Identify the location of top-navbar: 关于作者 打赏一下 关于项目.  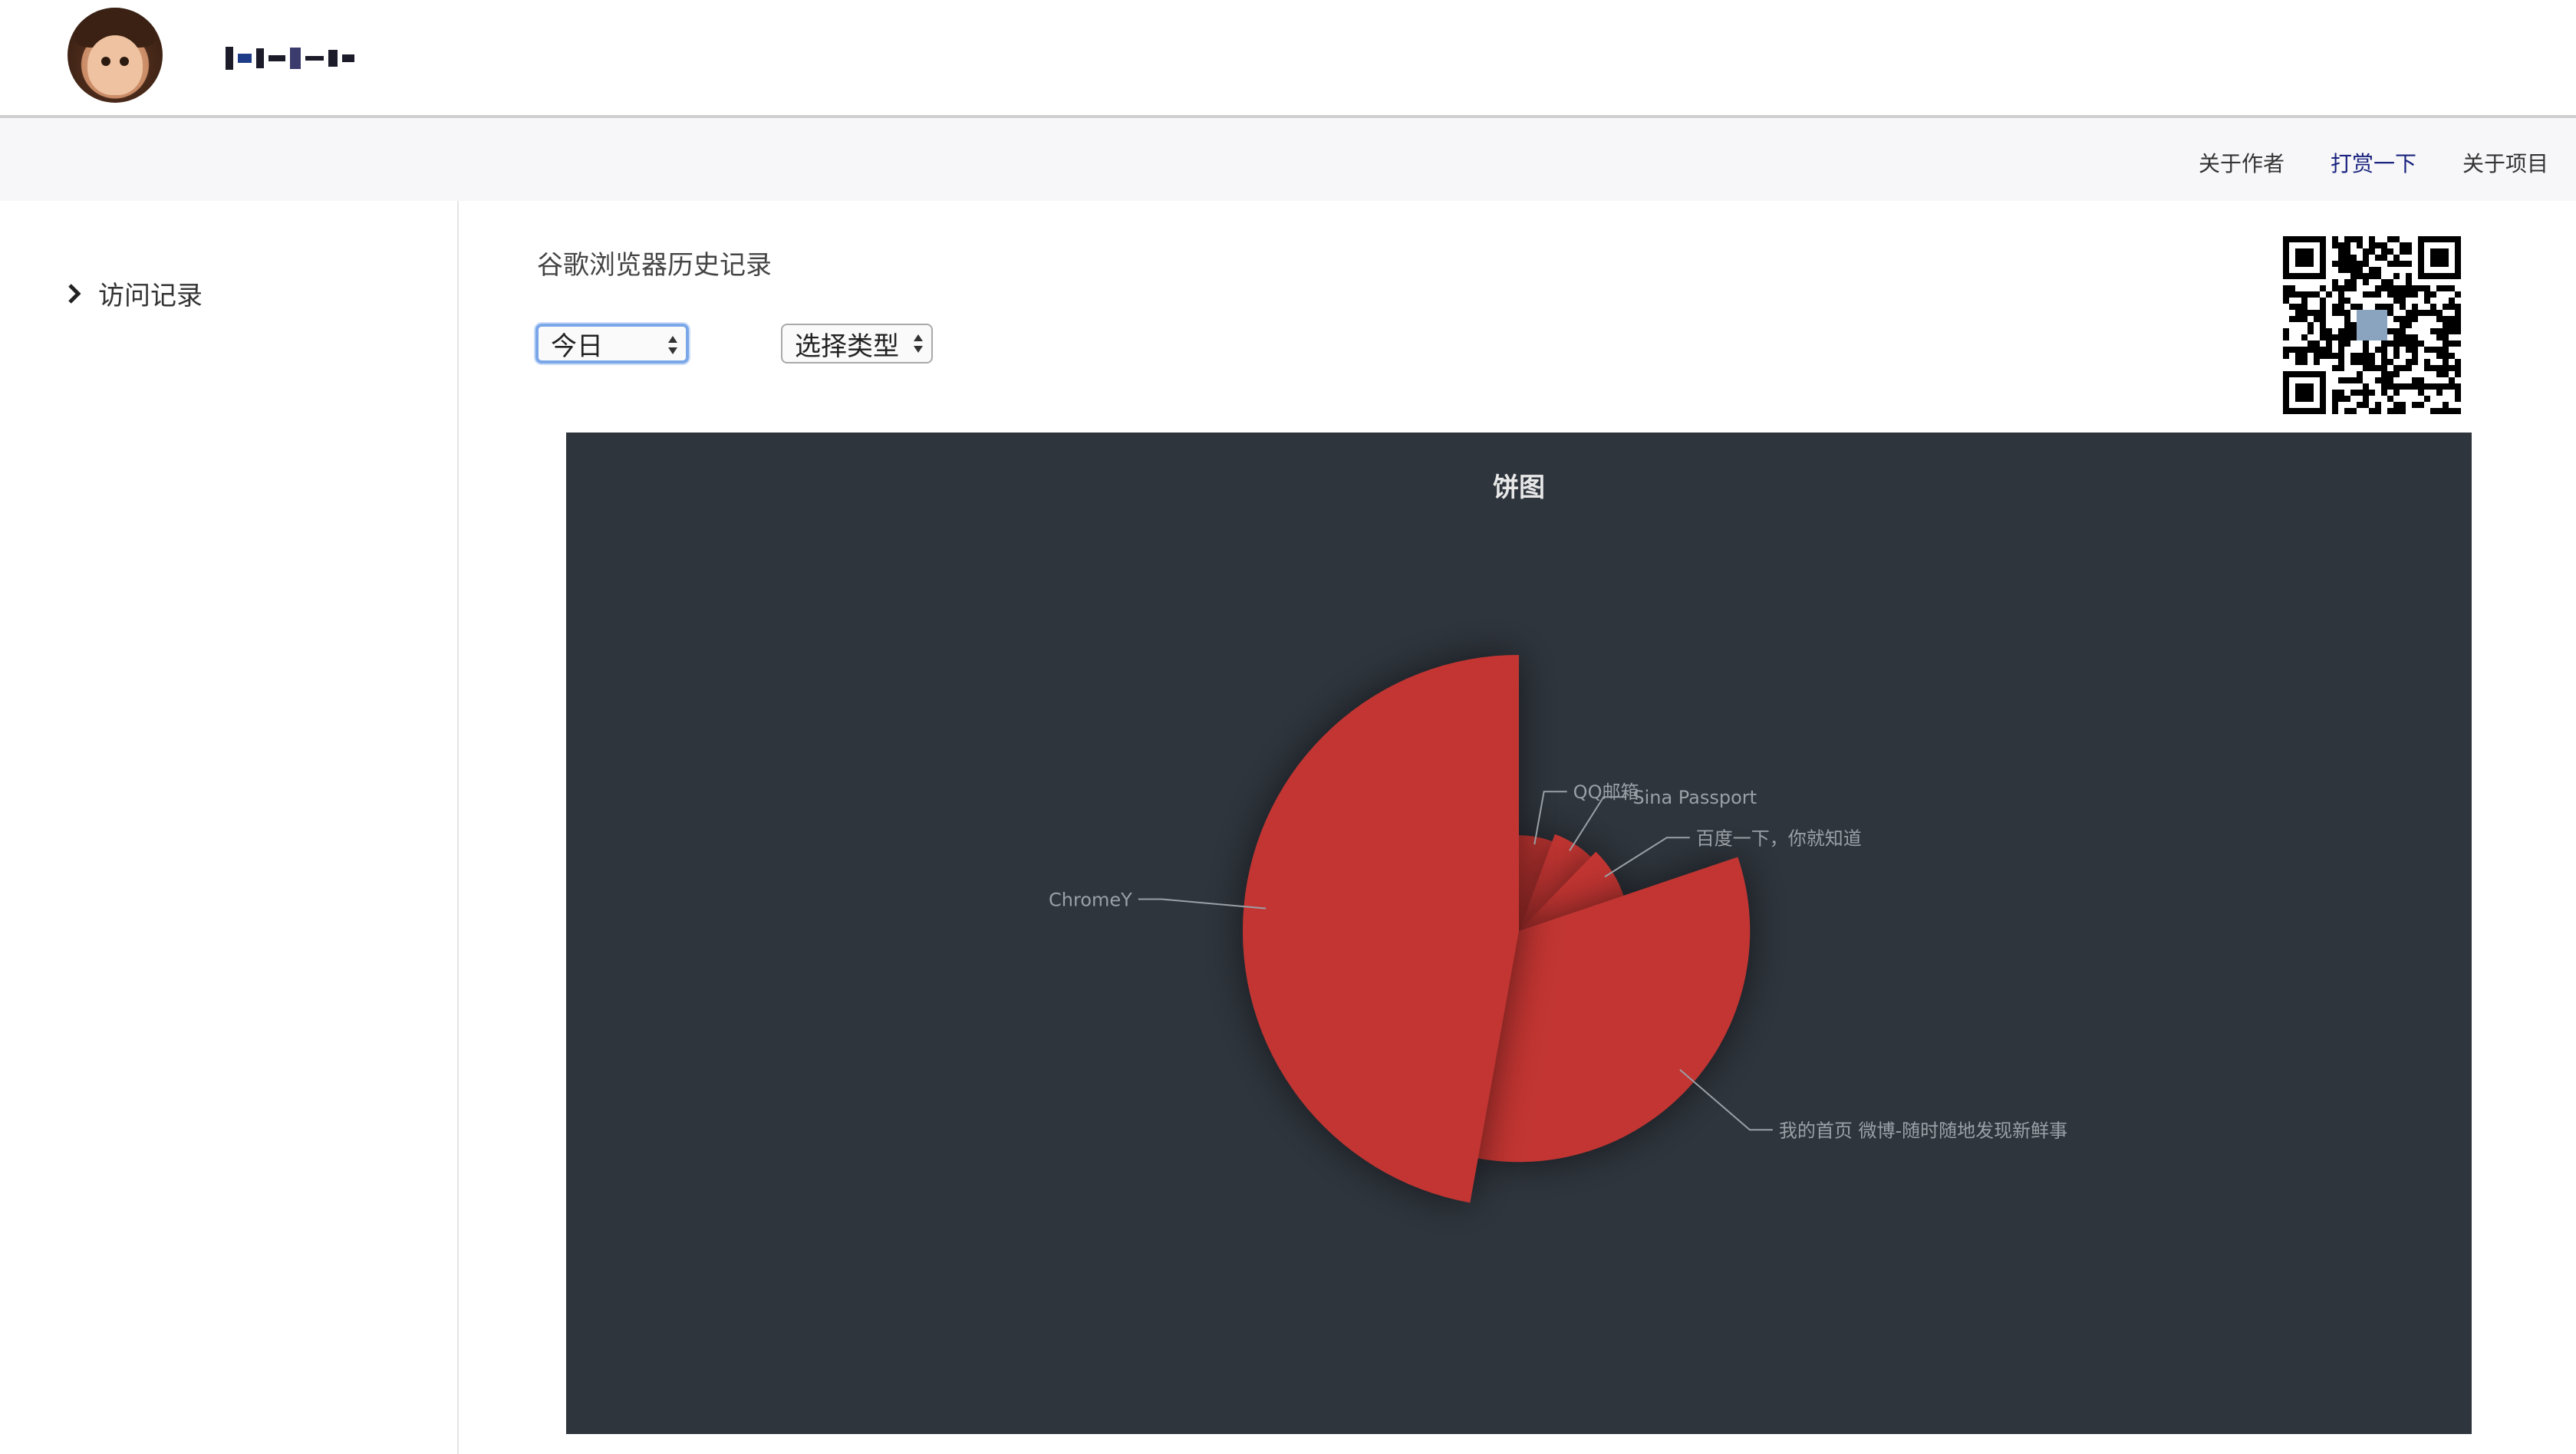
(1288, 158).